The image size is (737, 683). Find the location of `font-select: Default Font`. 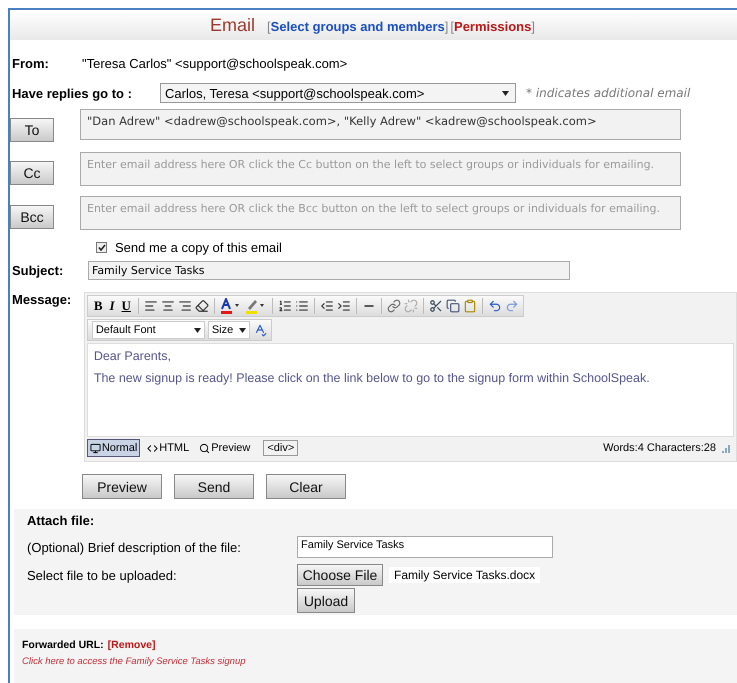

font-select: Default Font is located at coordinates (148, 330).